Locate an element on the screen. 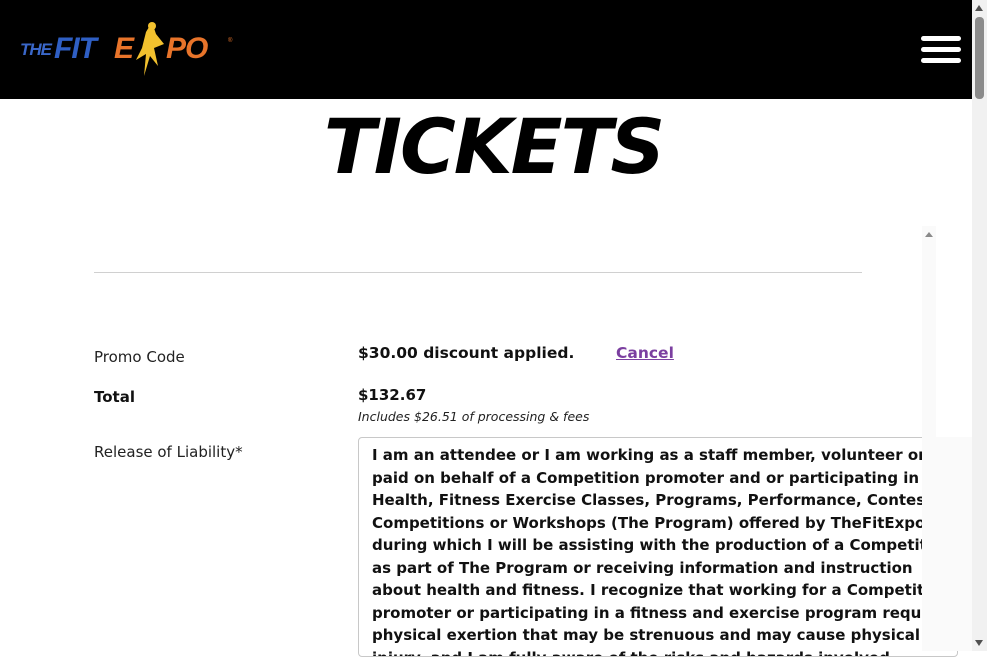  fitexpo-logo: THE FIT E PO ® is located at coordinates (128, 49).